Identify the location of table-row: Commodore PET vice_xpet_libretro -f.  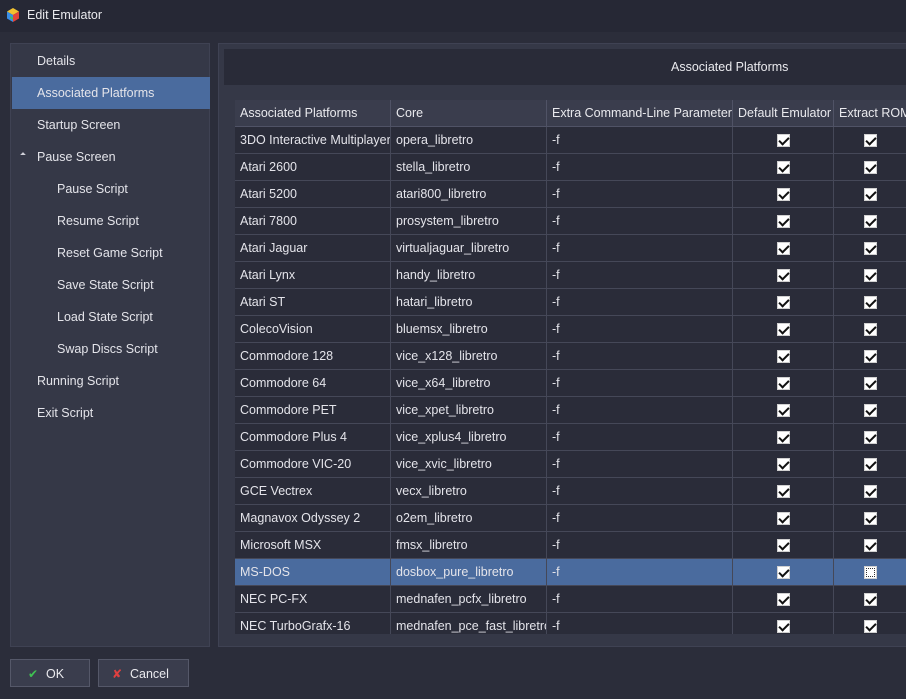
(570, 410).